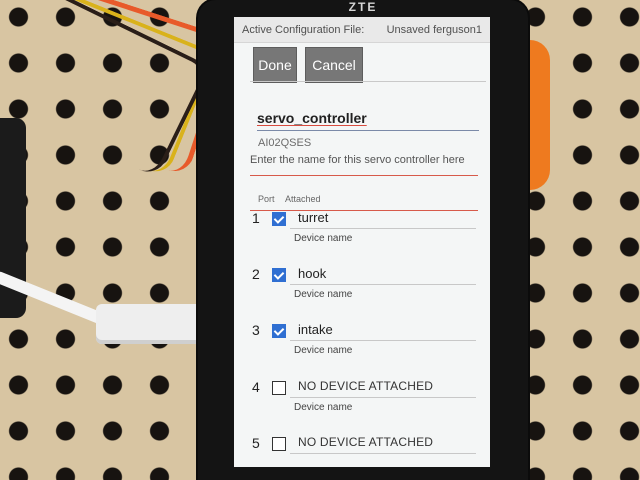 The height and width of the screenshot is (480, 640). I want to click on port-row-4: 4 NO DEVICE ATTACHED Device name, so click(362, 407).